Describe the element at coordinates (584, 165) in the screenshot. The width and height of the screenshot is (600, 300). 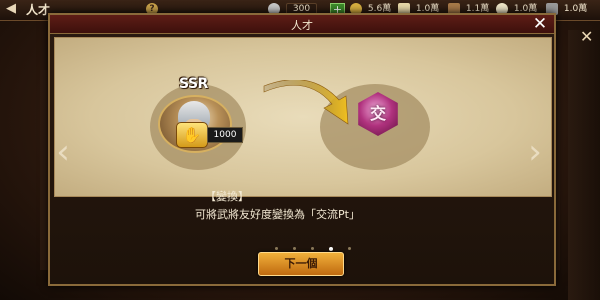
I see `background-side-panel` at that location.